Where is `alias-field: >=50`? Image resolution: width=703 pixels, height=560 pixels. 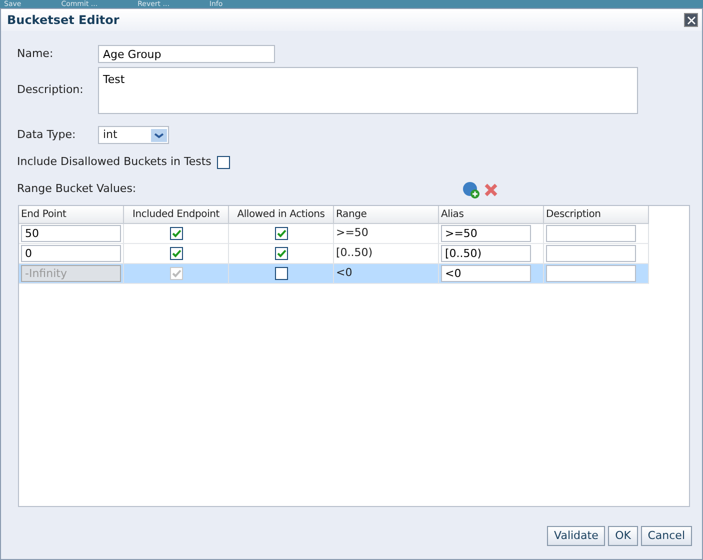 alias-field: >=50 is located at coordinates (486, 233).